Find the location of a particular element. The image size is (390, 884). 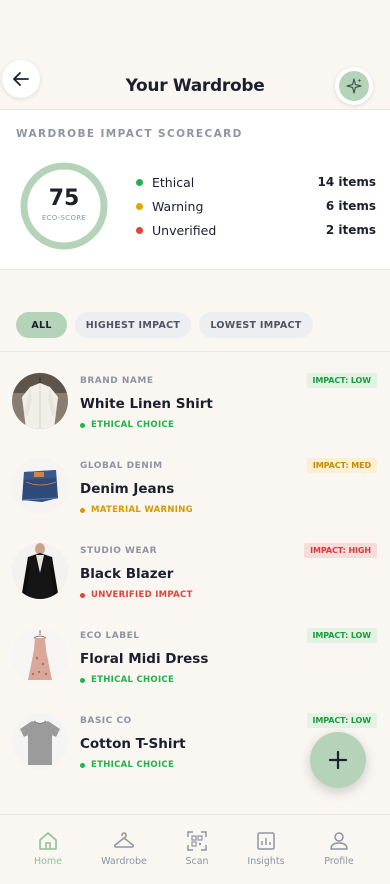

bottom-tab-bar: Home Wardrobe Scan Insights Profile is located at coordinates (195, 849).